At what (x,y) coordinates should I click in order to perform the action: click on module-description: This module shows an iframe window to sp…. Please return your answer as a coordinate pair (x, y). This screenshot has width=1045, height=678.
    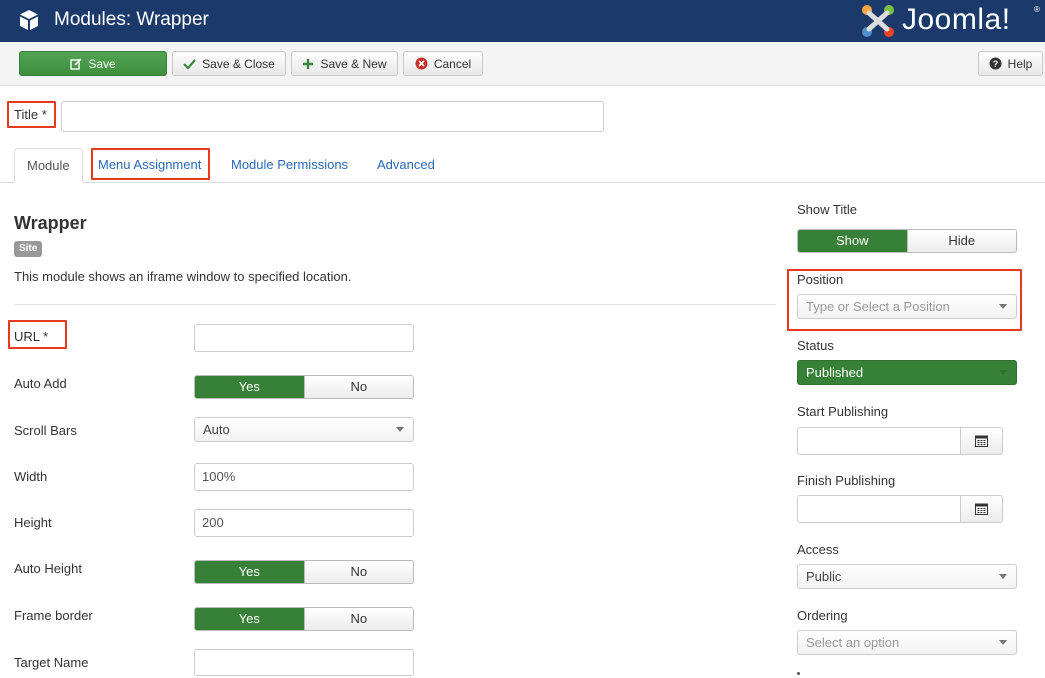
    Looking at the image, I should click on (183, 276).